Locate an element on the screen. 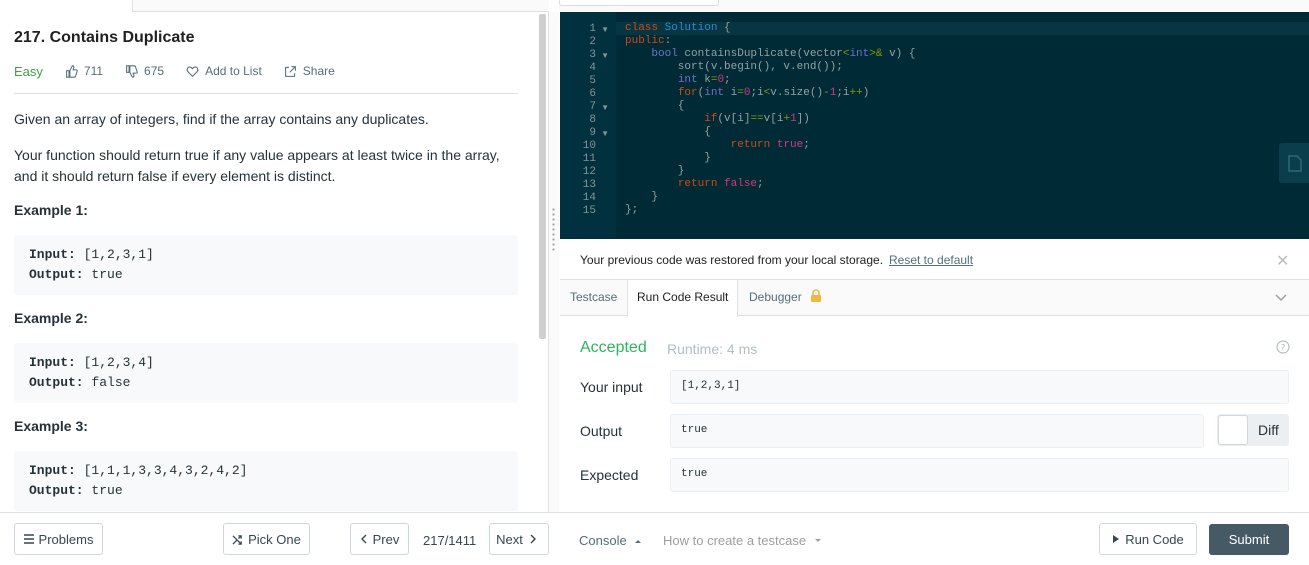  line-number: 5 is located at coordinates (592, 81).